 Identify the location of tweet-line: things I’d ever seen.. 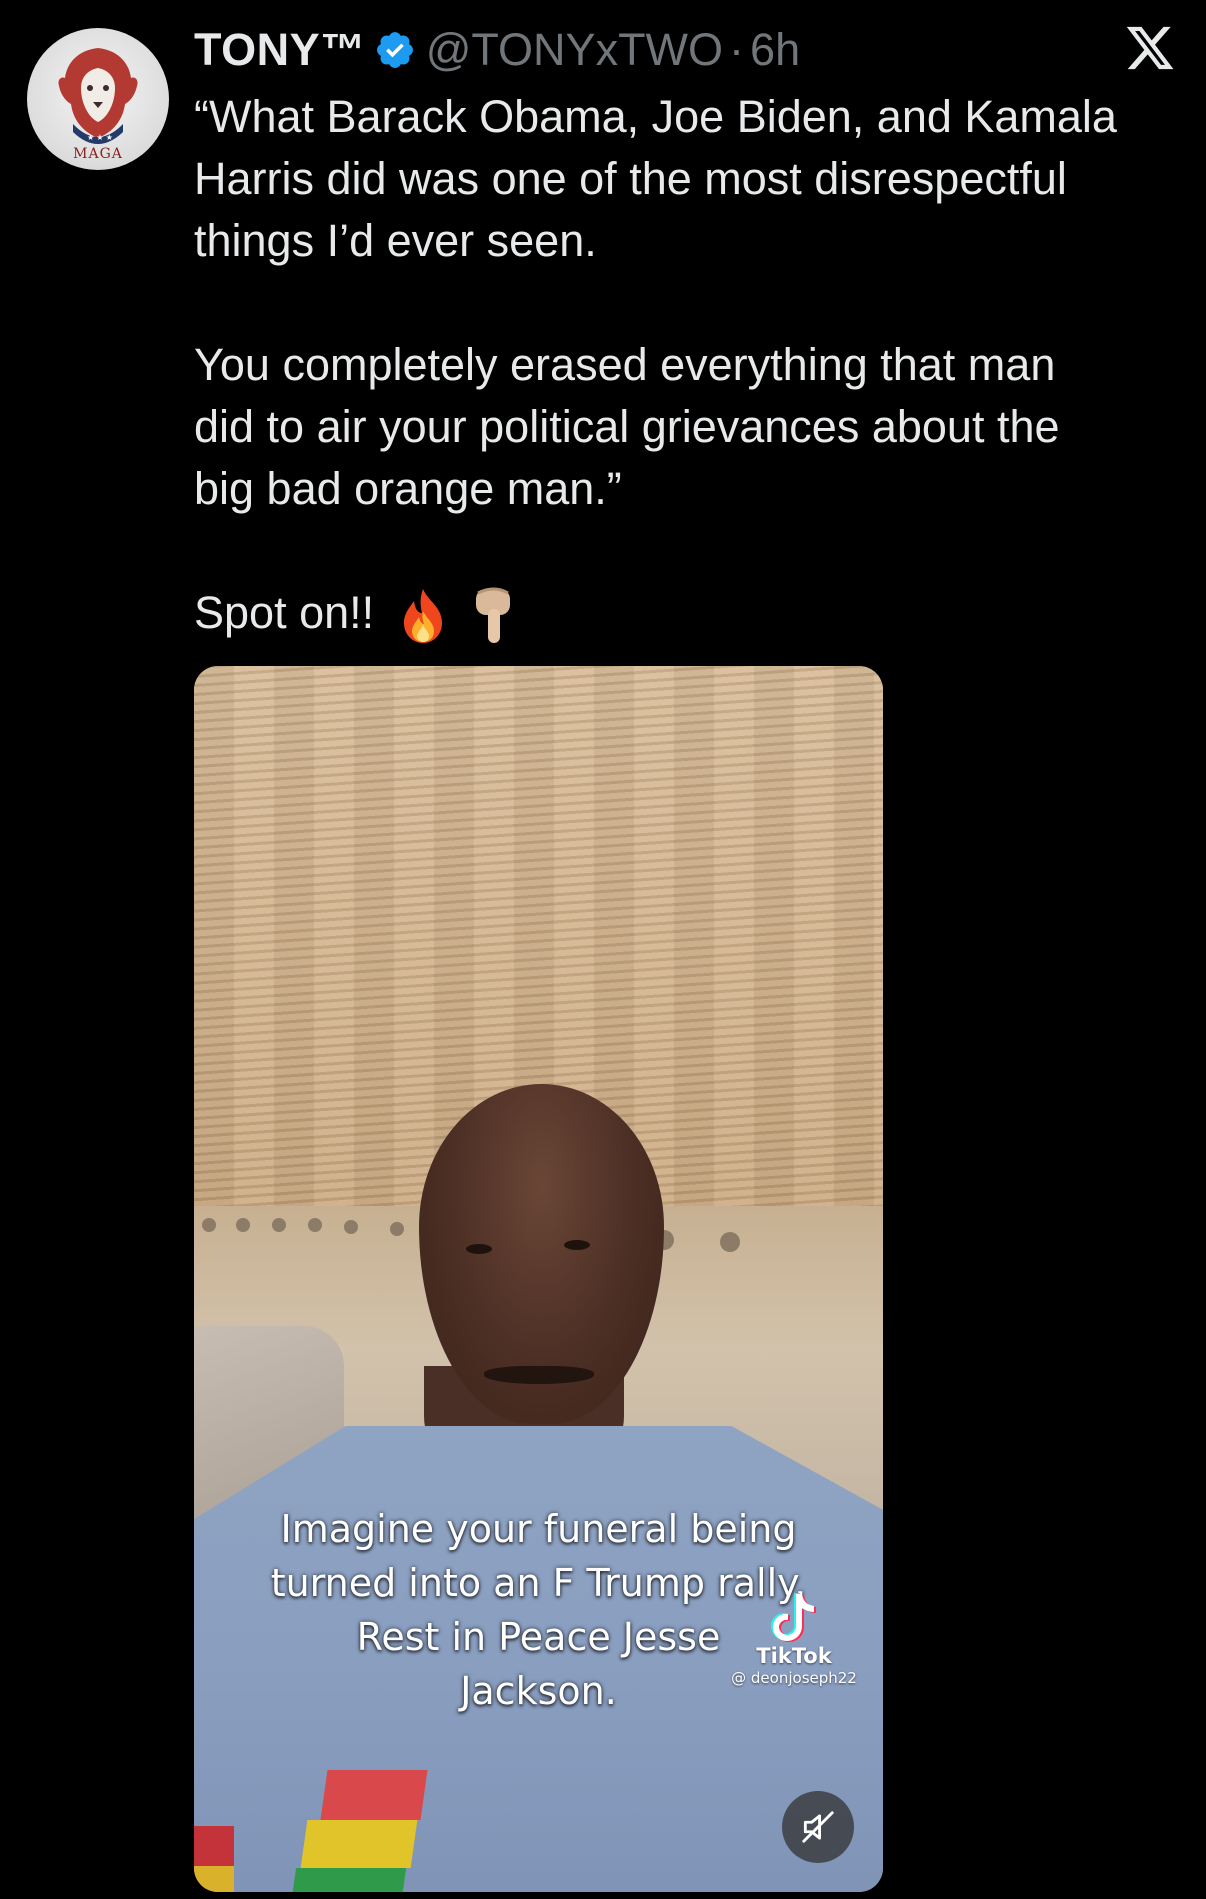
(395, 240).